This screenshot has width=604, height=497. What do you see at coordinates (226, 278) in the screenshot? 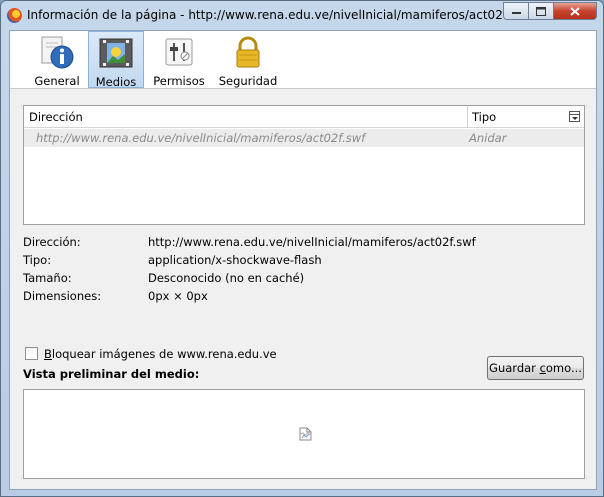
I see `detail-size-value: Desconocido (no en caché)` at bounding box center [226, 278].